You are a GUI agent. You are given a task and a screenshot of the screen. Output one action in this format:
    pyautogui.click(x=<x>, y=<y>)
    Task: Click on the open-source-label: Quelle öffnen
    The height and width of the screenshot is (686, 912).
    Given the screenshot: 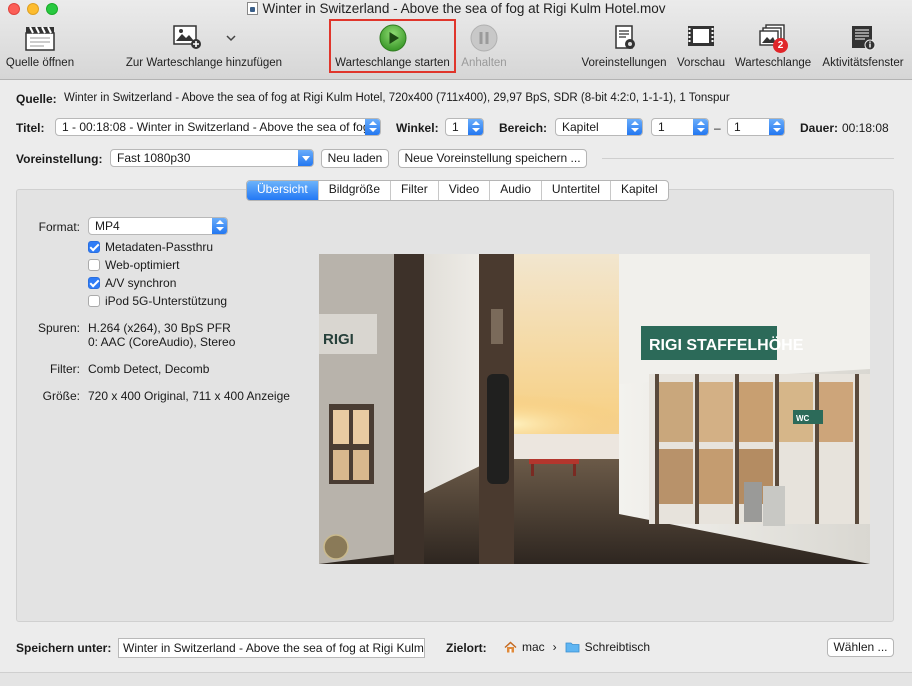 What is the action you would take?
    pyautogui.click(x=40, y=63)
    